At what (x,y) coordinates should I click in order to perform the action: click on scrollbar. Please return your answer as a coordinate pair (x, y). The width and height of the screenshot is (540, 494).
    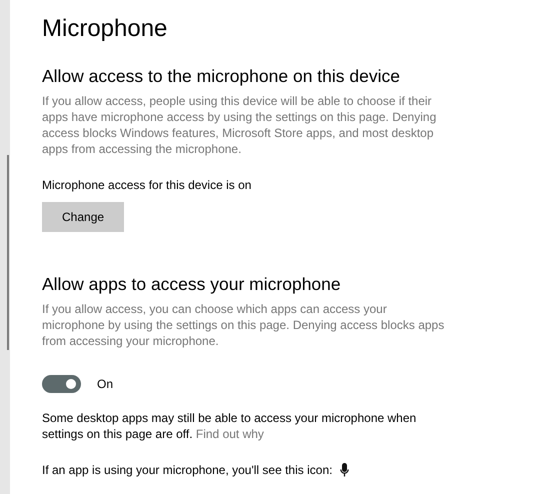
    Looking at the image, I should click on (8, 252).